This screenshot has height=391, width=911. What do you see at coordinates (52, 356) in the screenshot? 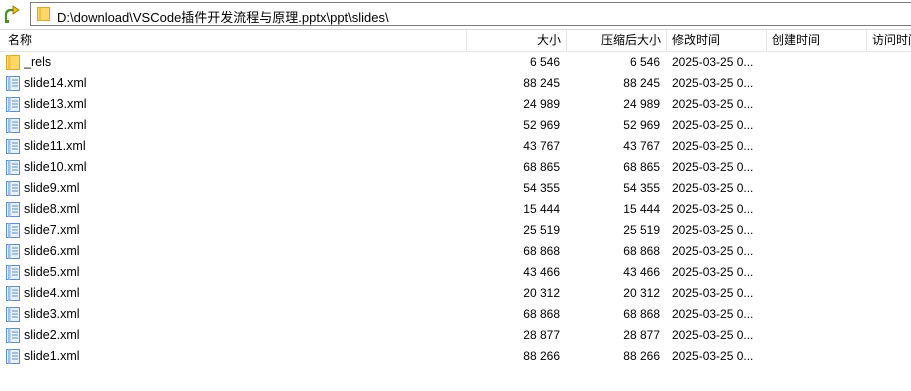
I see `file-name: slide1.xml` at bounding box center [52, 356].